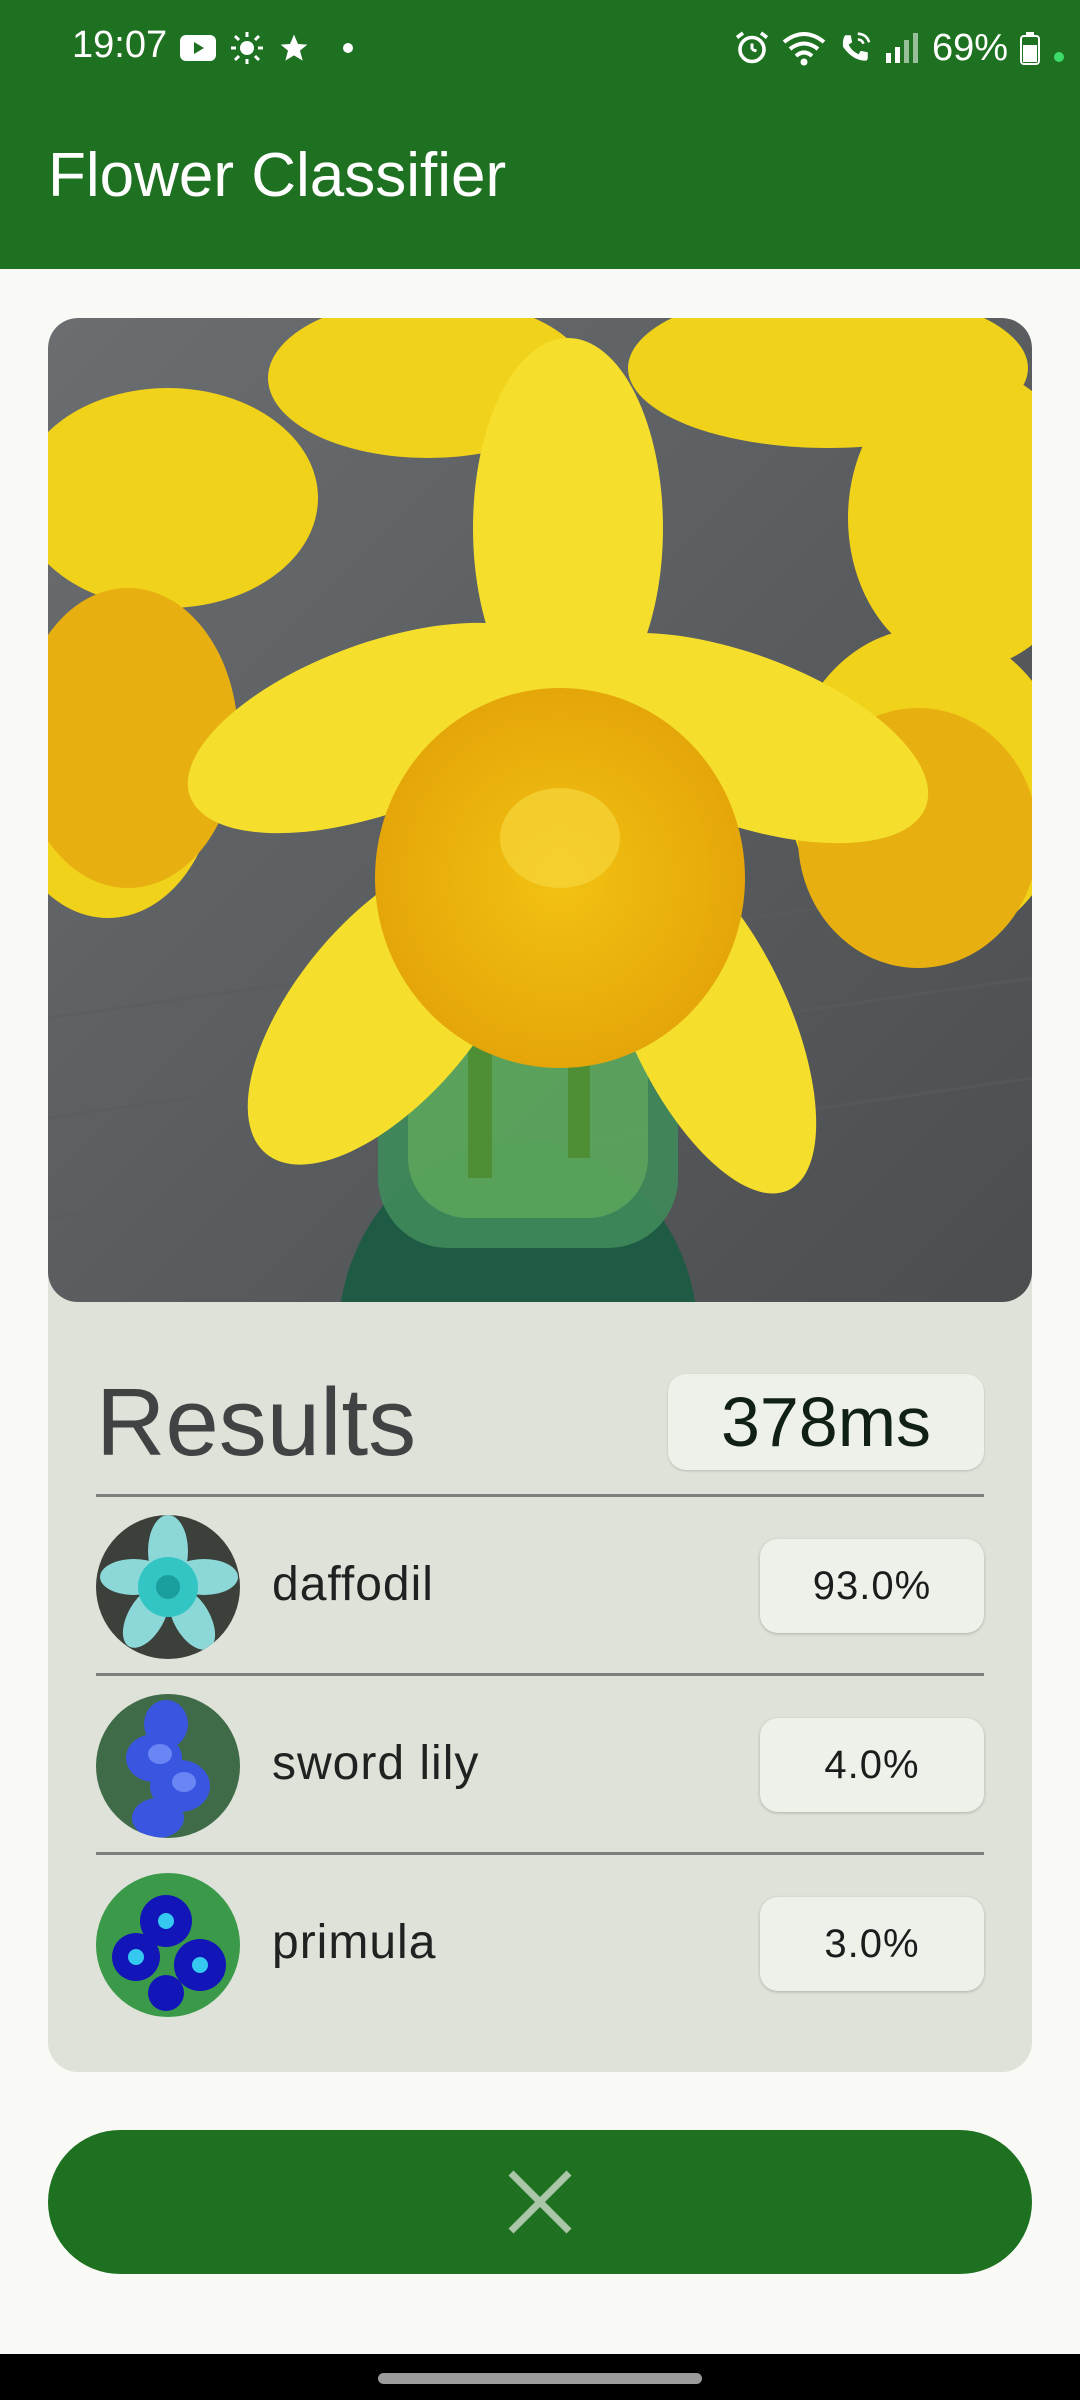 This screenshot has width=1080, height=2400. Describe the element at coordinates (294, 47) in the screenshot. I see `star-icon` at that location.